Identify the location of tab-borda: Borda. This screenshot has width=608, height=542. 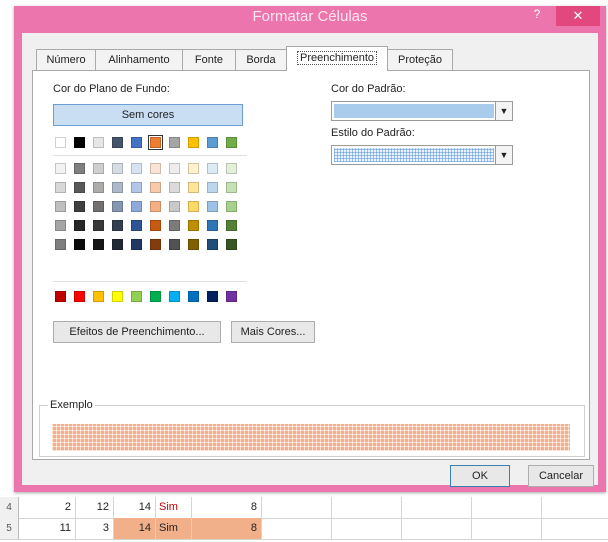
(261, 59).